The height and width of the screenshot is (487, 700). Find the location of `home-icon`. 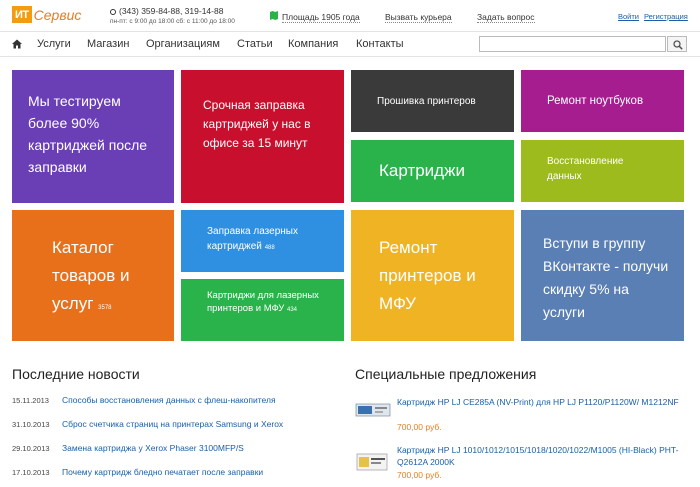

home-icon is located at coordinates (17, 44).